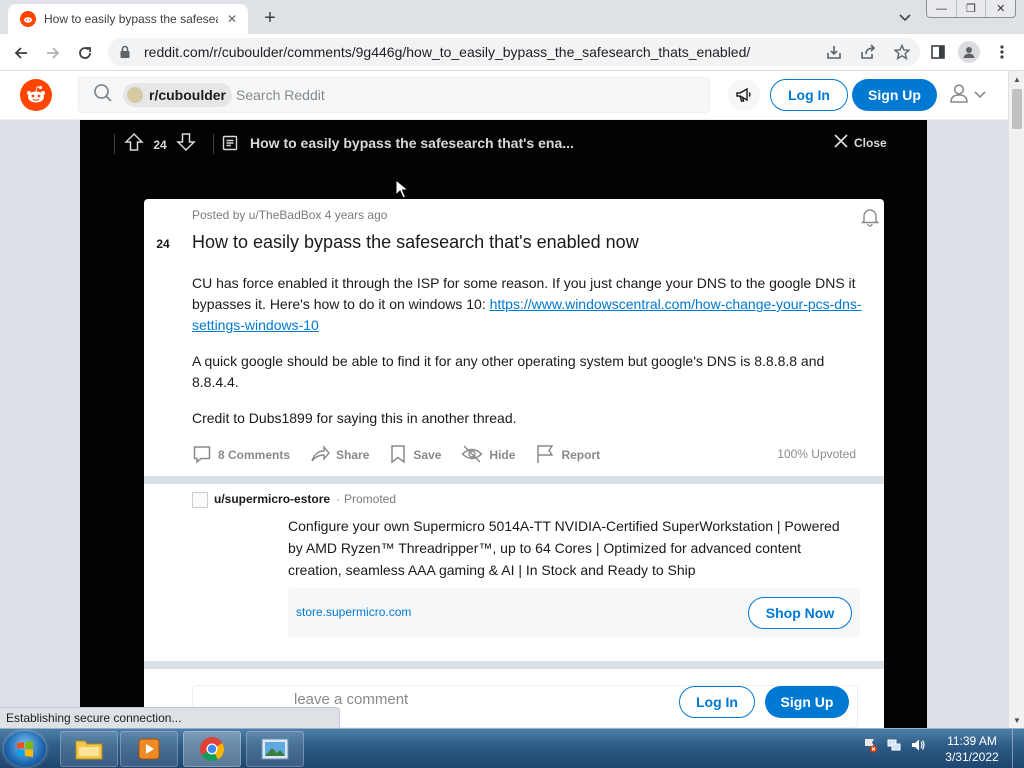 The height and width of the screenshot is (768, 1024). I want to click on community-filter-chip: r/cuboulder, so click(178, 95).